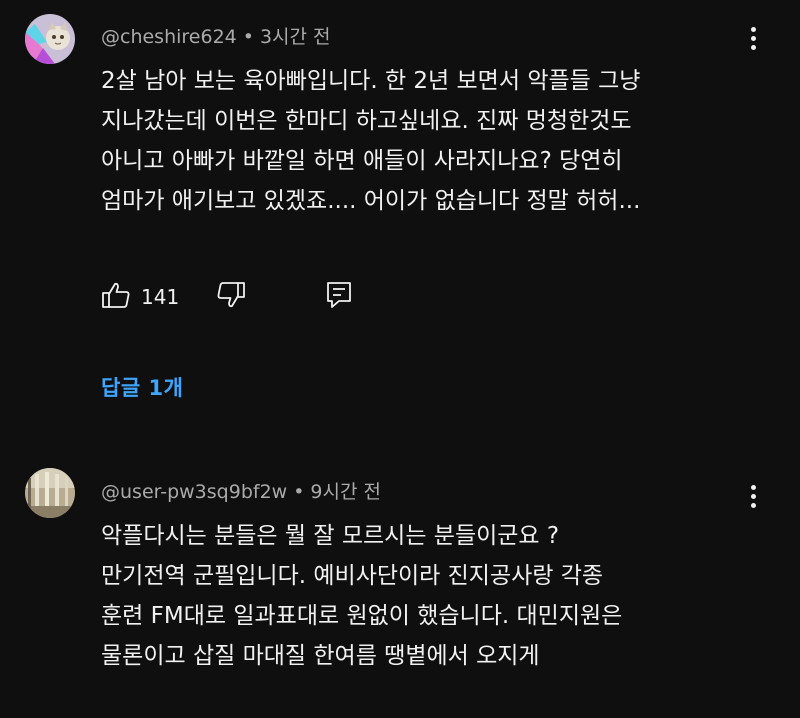 This screenshot has width=800, height=718. Describe the element at coordinates (140, 297) in the screenshot. I see `like-button: 141` at that location.